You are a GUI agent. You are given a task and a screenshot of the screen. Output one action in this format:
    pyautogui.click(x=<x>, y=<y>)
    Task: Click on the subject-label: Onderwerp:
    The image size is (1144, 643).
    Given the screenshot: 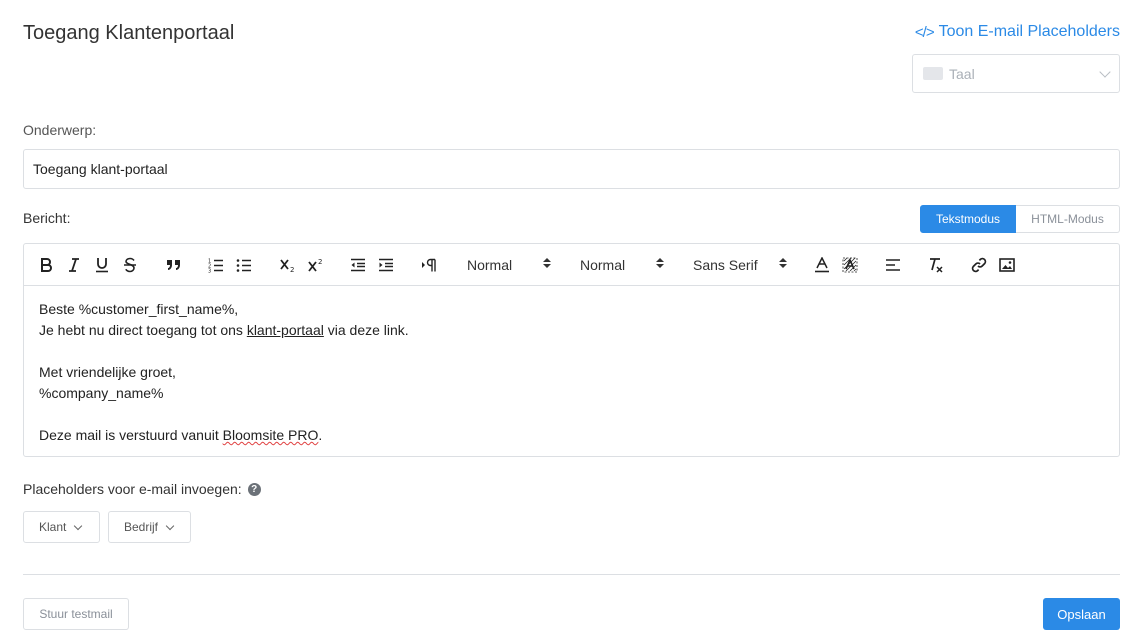 What is the action you would take?
    pyautogui.click(x=60, y=130)
    